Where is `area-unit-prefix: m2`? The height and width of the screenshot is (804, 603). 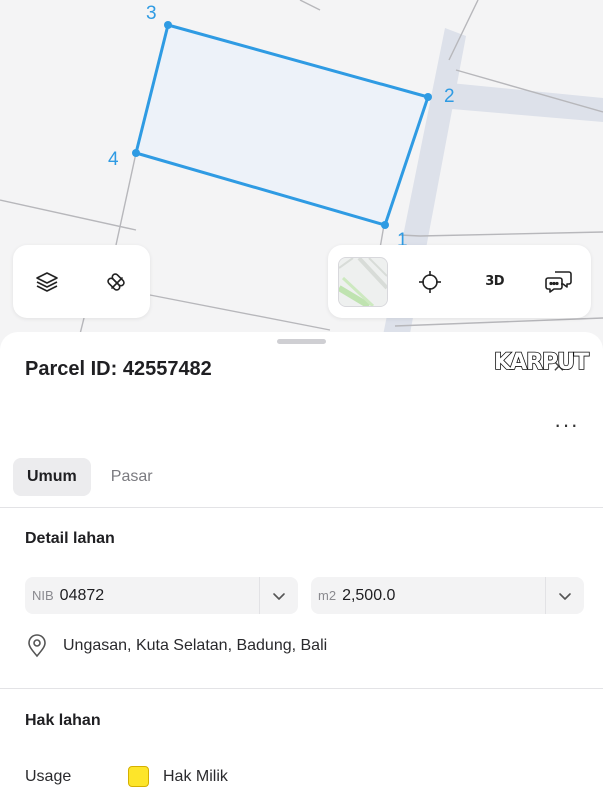
area-unit-prefix: m2 is located at coordinates (327, 595).